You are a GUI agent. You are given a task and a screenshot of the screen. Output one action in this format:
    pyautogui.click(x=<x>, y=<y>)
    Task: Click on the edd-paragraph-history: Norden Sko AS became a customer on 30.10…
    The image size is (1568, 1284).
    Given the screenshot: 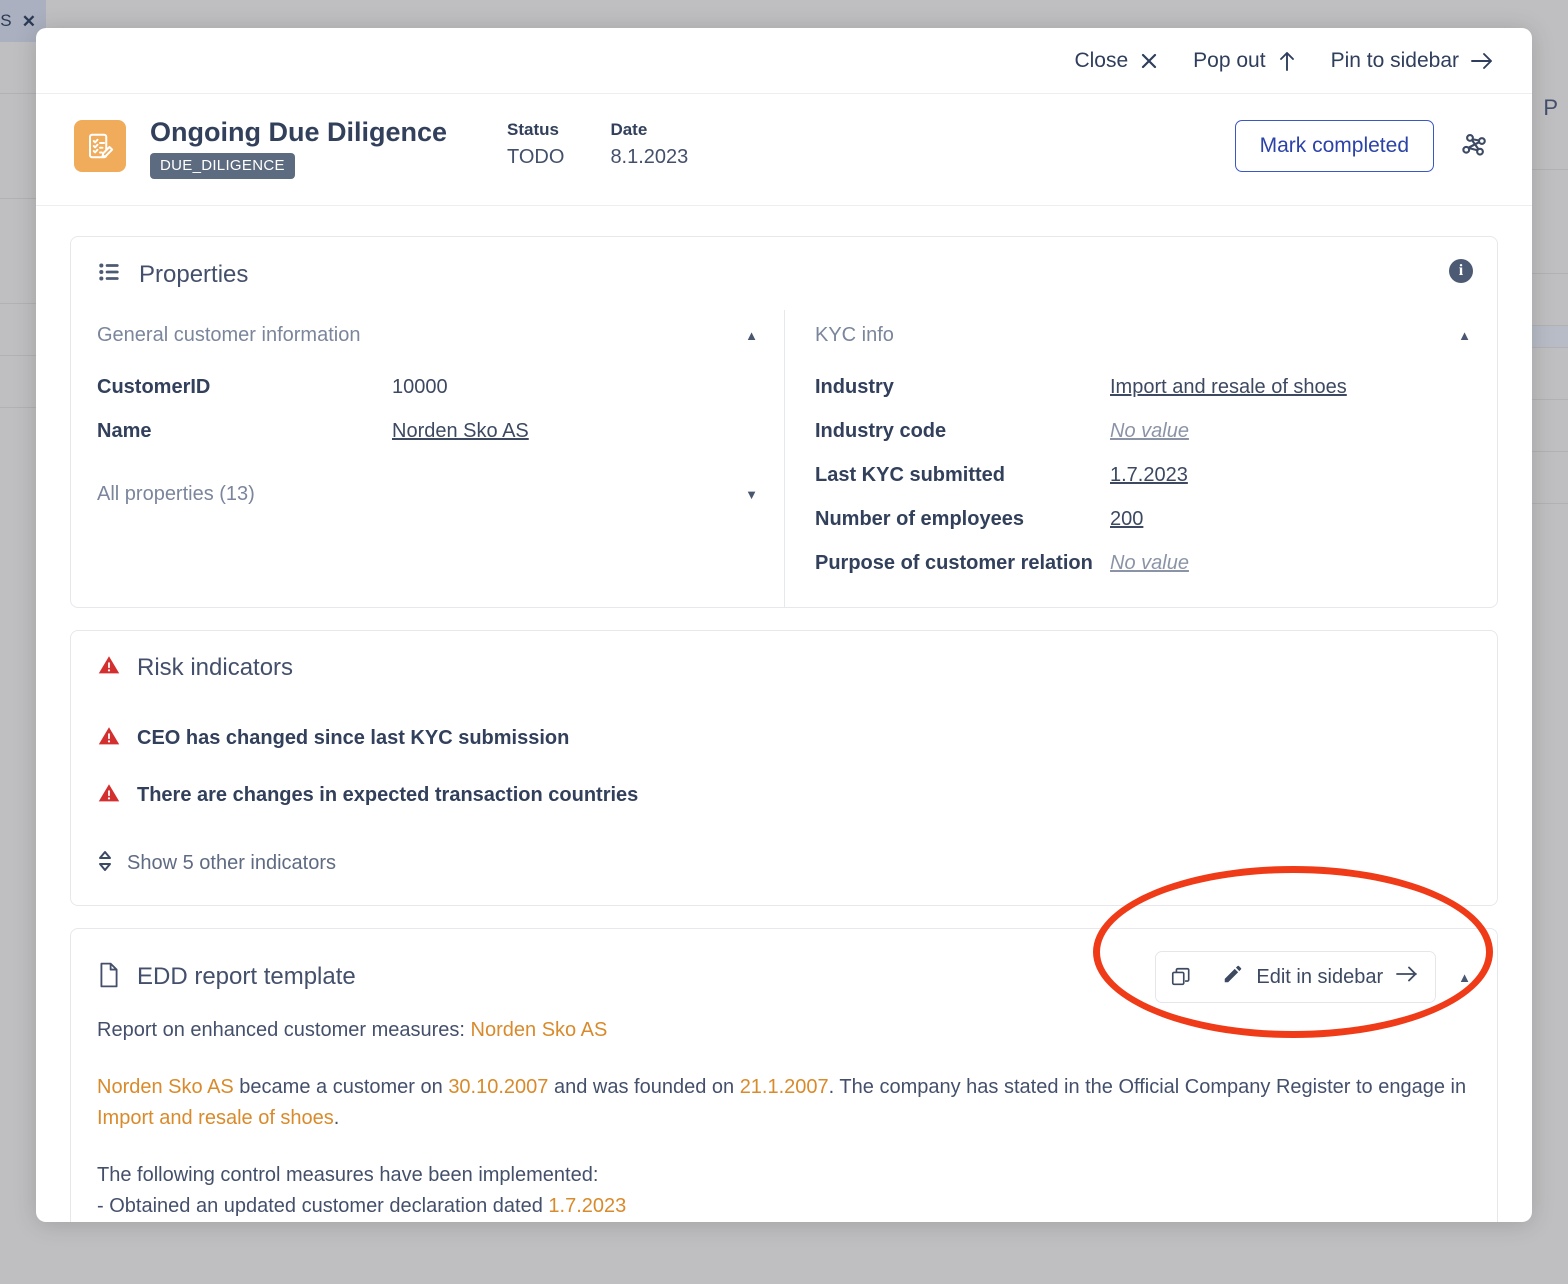 What is the action you would take?
    pyautogui.click(x=784, y=1103)
    